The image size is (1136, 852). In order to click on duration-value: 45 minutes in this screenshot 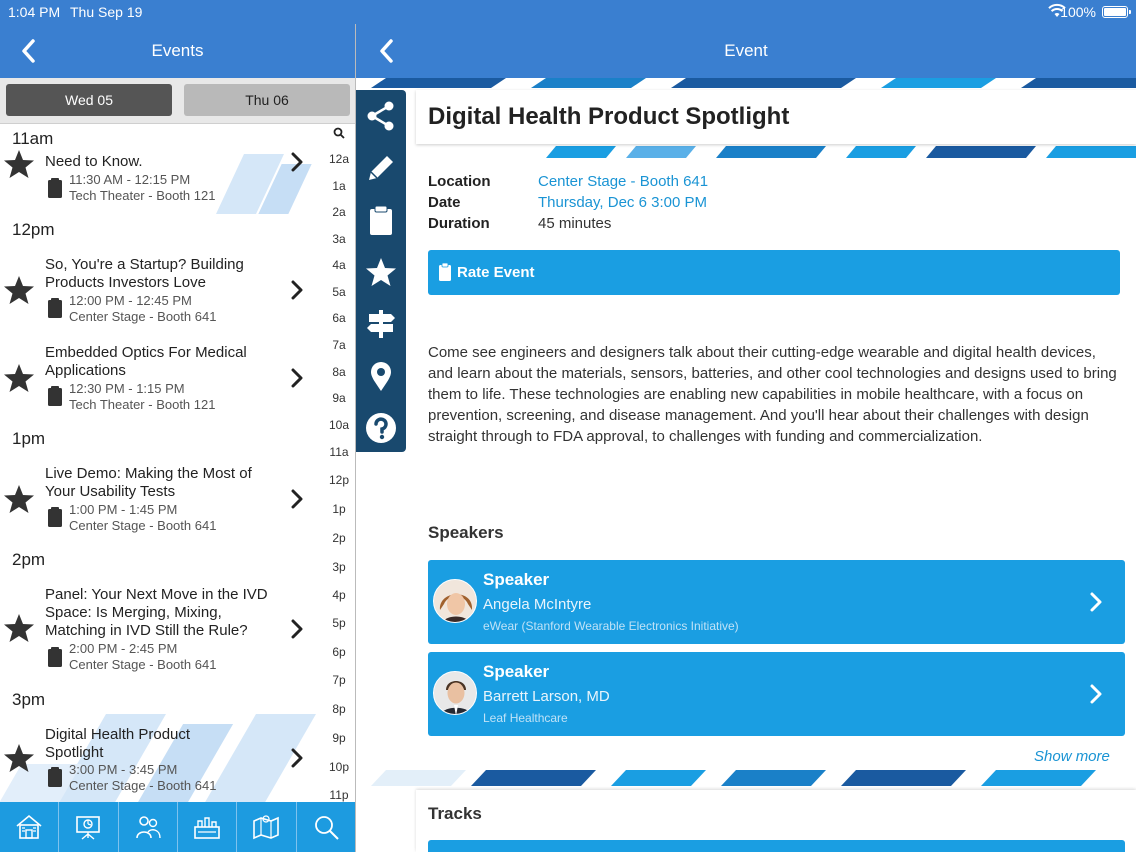, I will do `click(575, 223)`.